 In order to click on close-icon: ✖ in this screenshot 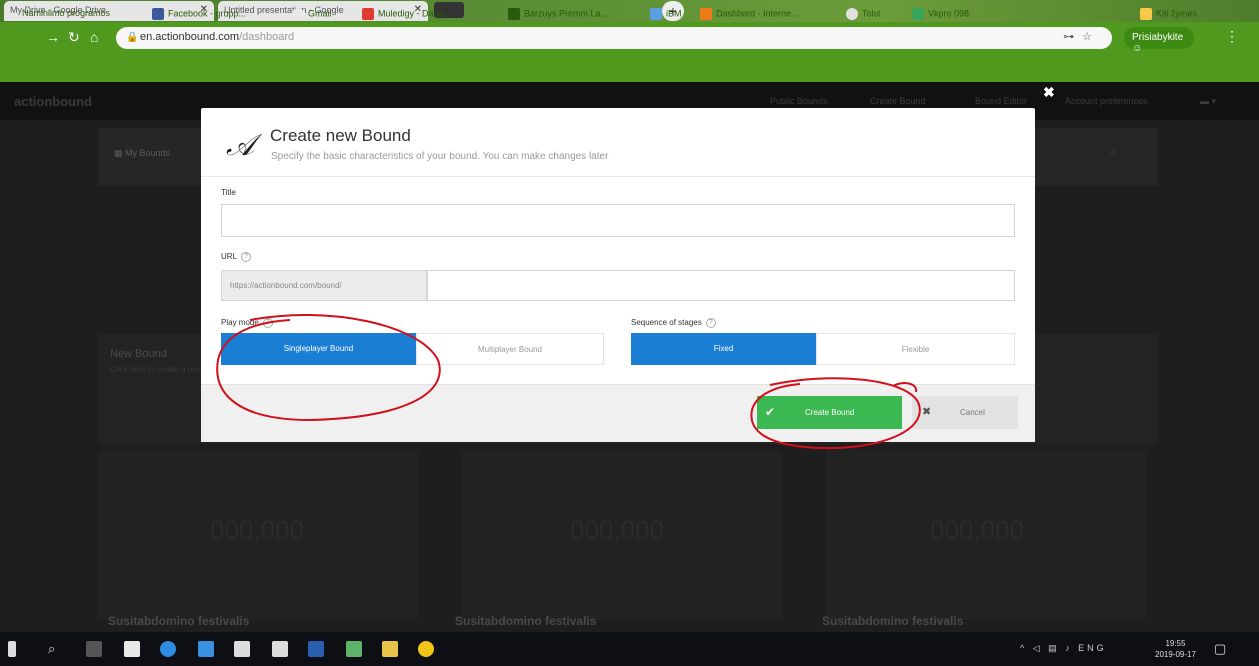, I will do `click(1049, 92)`.